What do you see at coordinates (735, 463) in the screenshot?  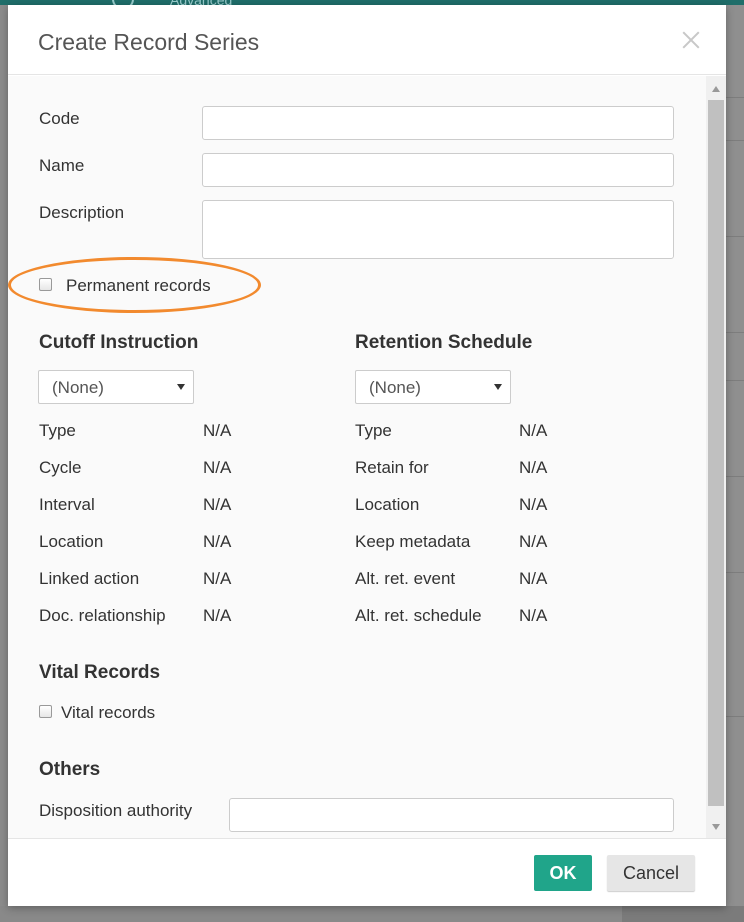 I see `app-background-panel` at bounding box center [735, 463].